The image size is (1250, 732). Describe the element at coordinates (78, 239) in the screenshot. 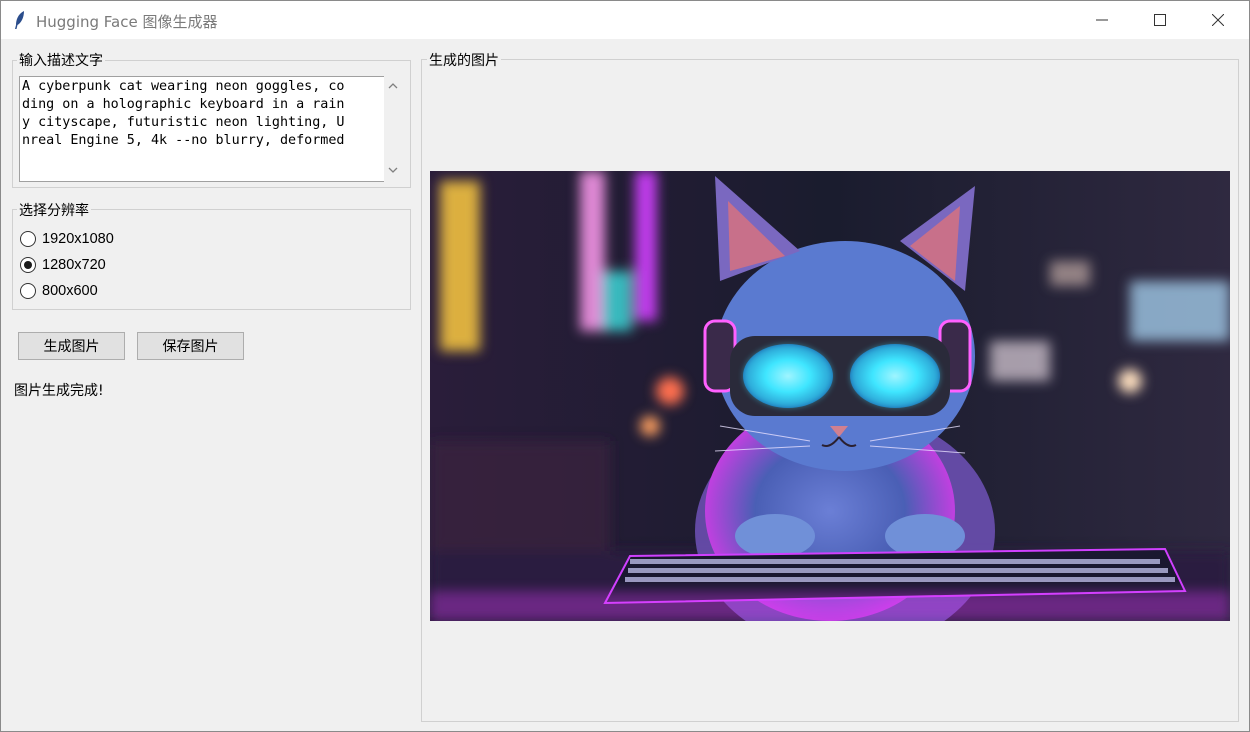

I see `radio-label: 1920x1080` at that location.